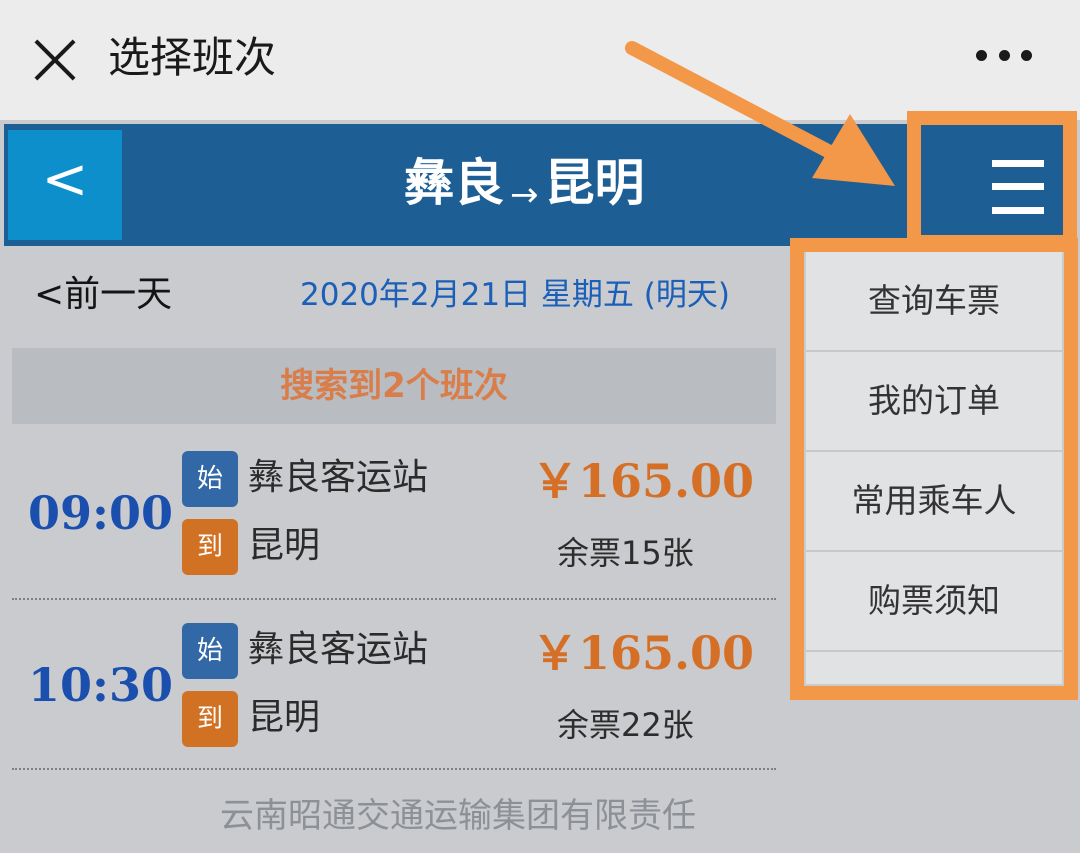  I want to click on back-arrow-icon: <, so click(65, 179).